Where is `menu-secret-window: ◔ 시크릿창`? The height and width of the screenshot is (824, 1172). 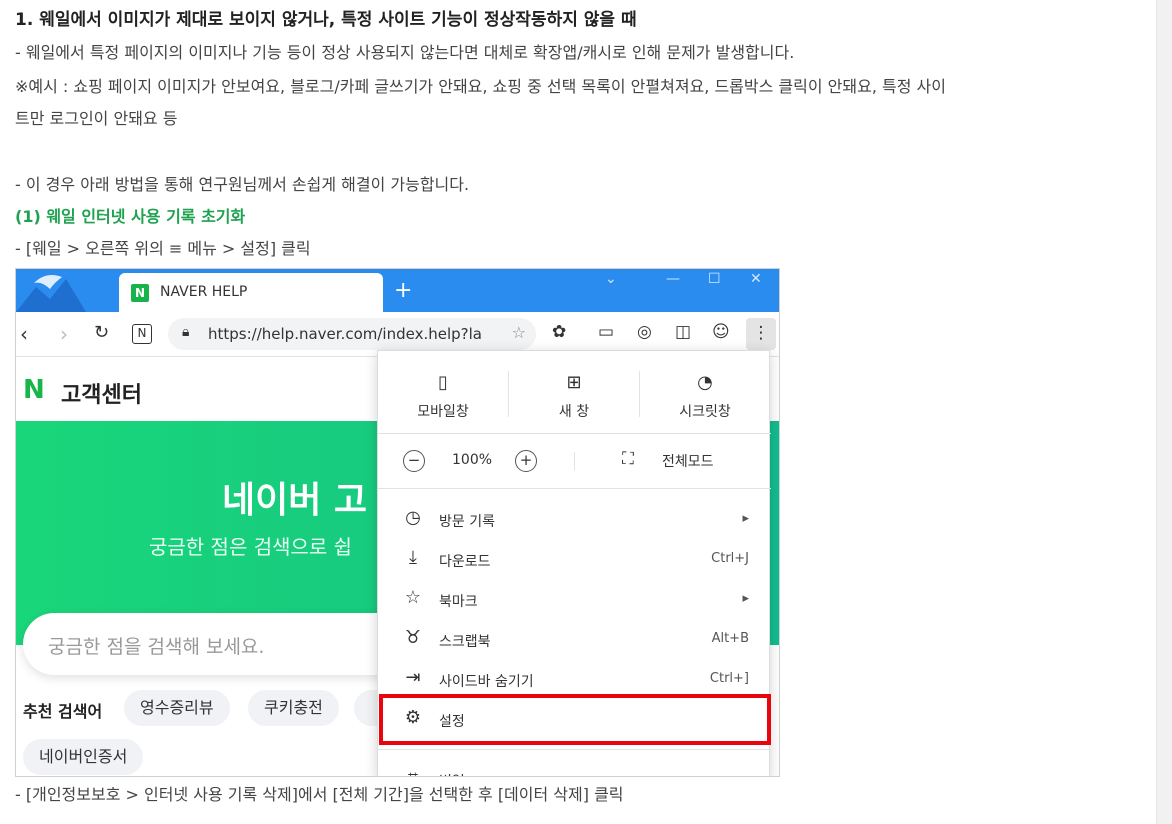 menu-secret-window: ◔ 시크릿창 is located at coordinates (705, 396).